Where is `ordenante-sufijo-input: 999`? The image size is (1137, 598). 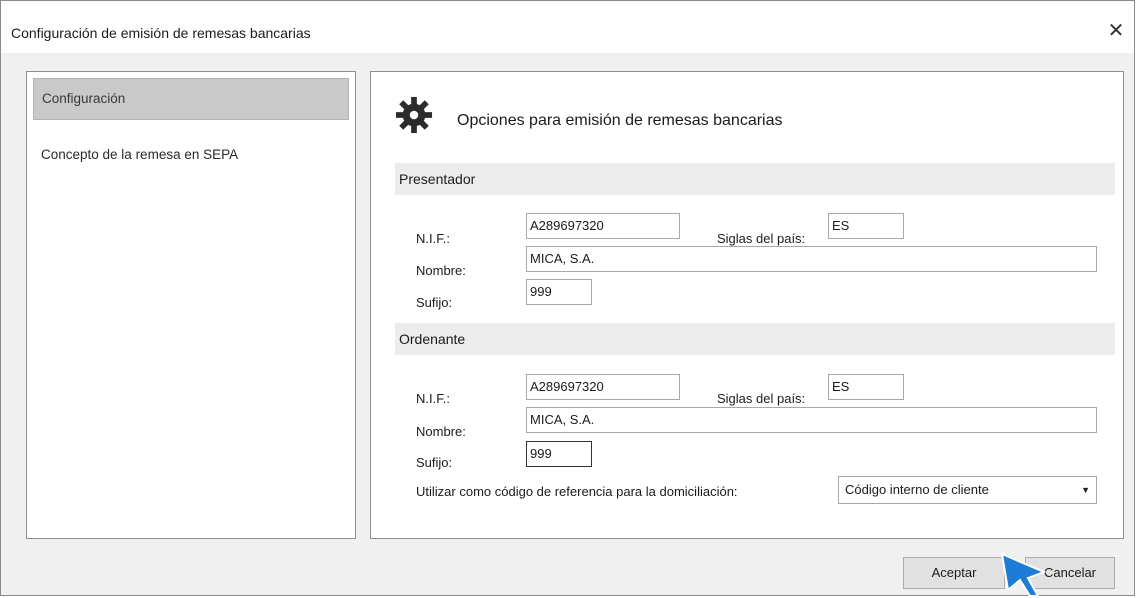
ordenante-sufijo-input: 999 is located at coordinates (559, 454).